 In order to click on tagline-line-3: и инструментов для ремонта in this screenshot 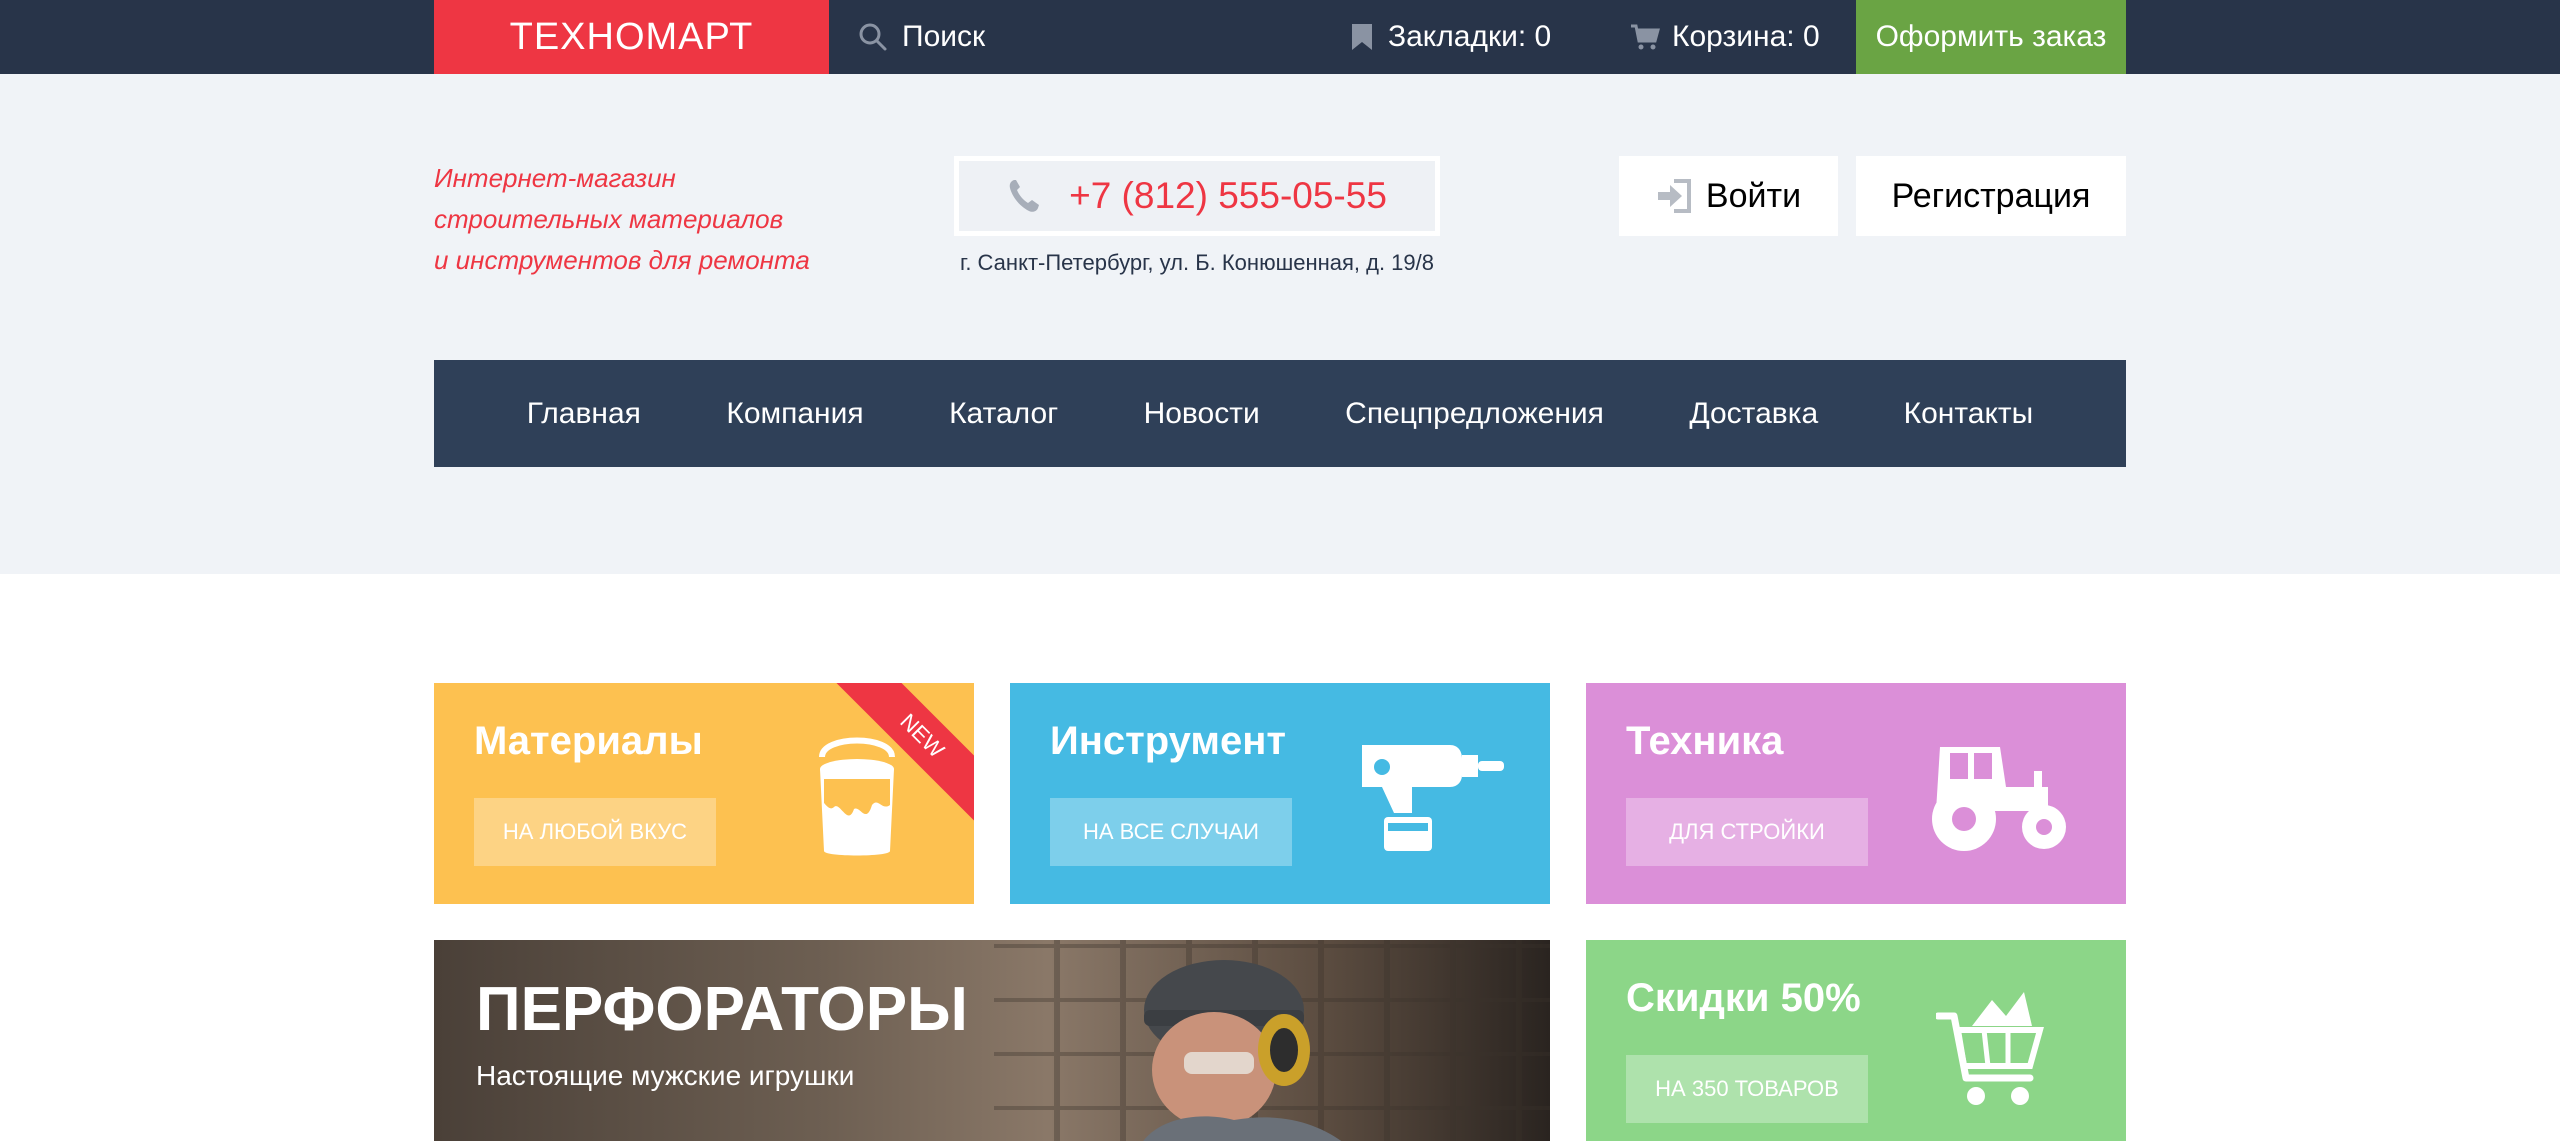, I will do `click(622, 260)`.